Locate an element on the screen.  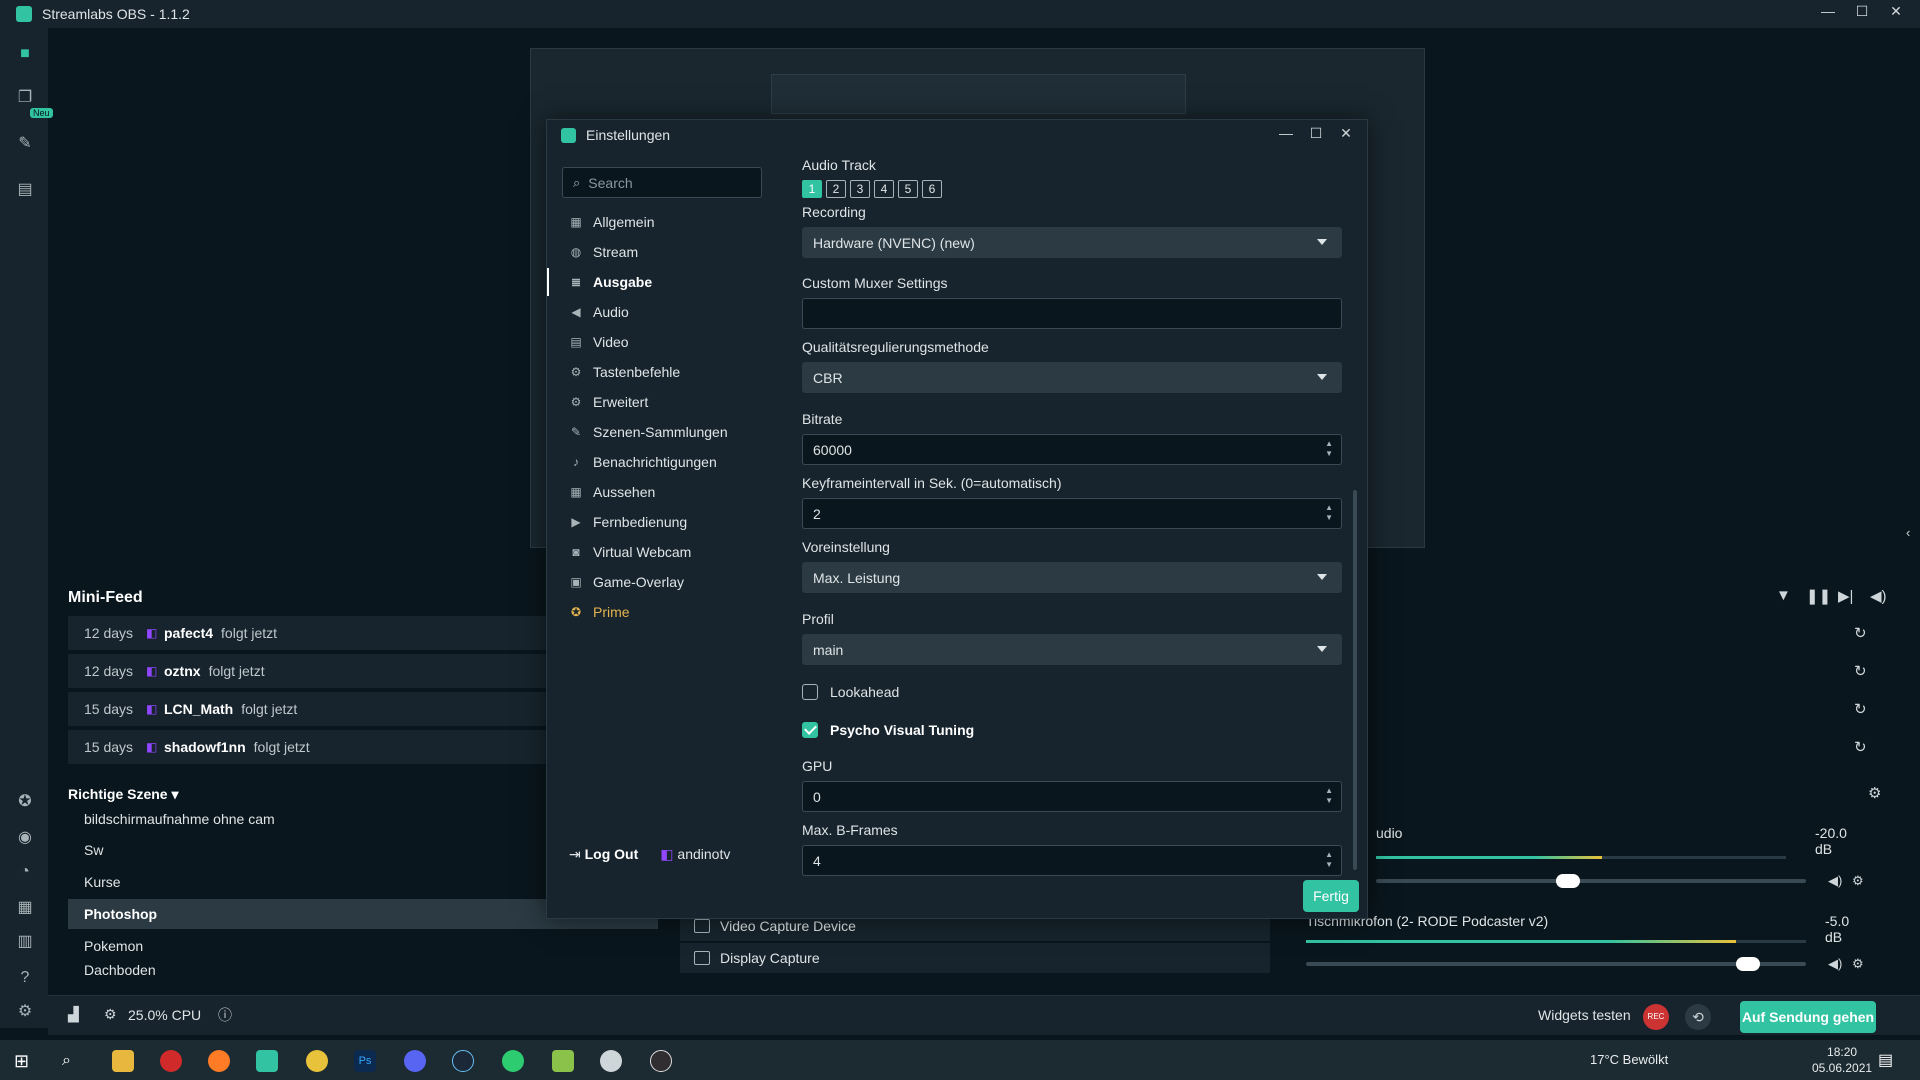
feed-item: 12 days ◧ oztnx folgt jetzt is located at coordinates (338, 671).